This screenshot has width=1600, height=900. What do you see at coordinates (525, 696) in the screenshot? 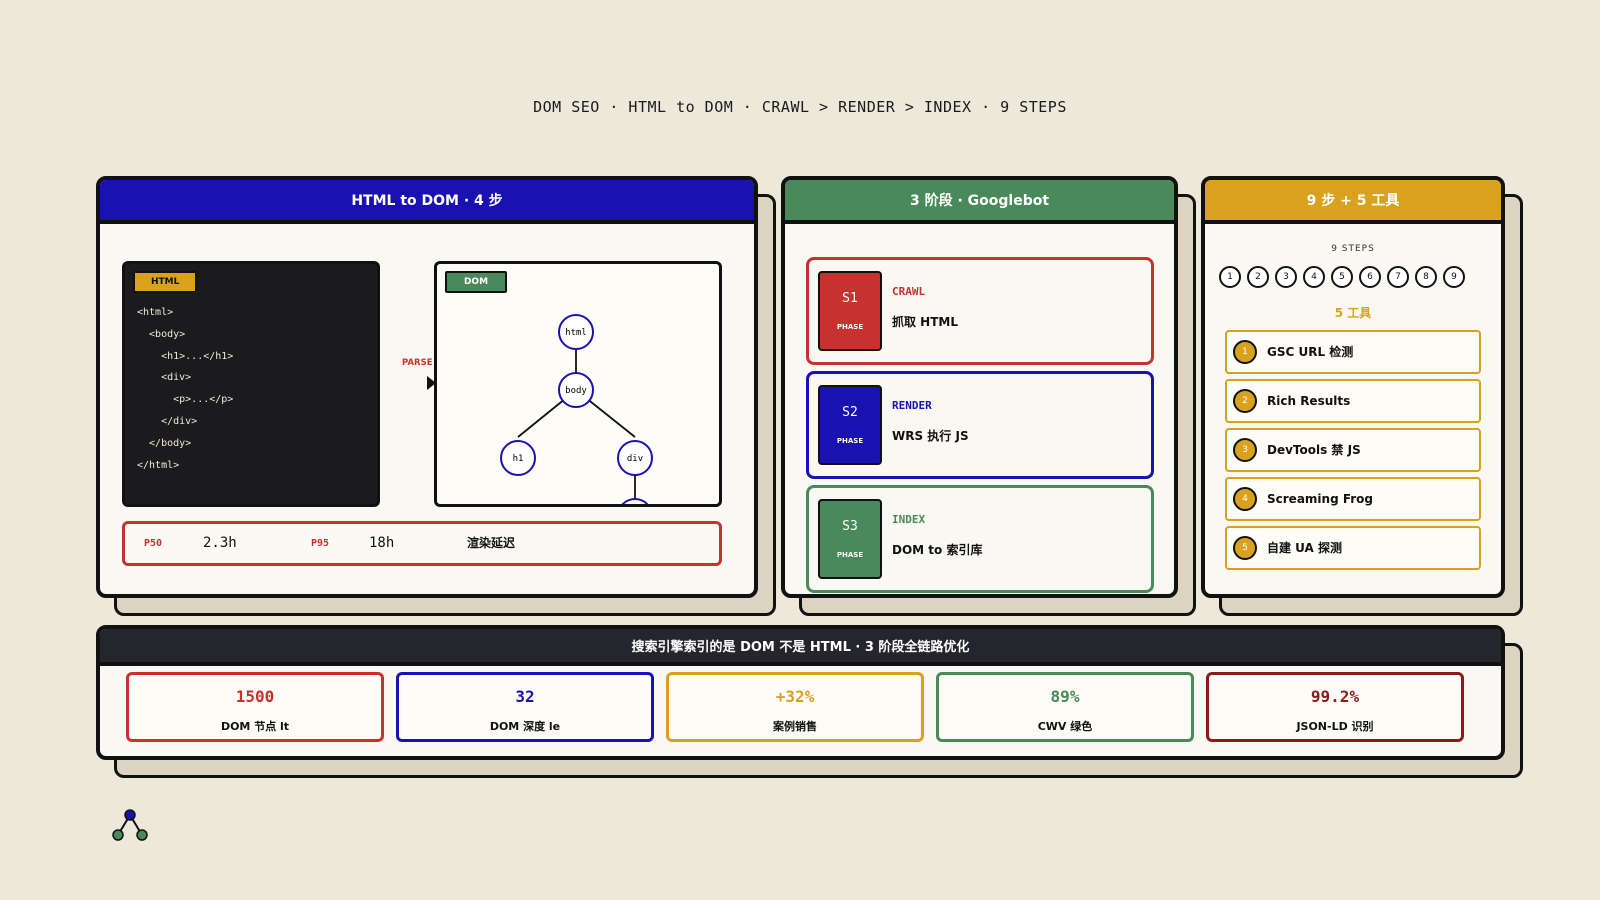
I see `metric-value: 32` at bounding box center [525, 696].